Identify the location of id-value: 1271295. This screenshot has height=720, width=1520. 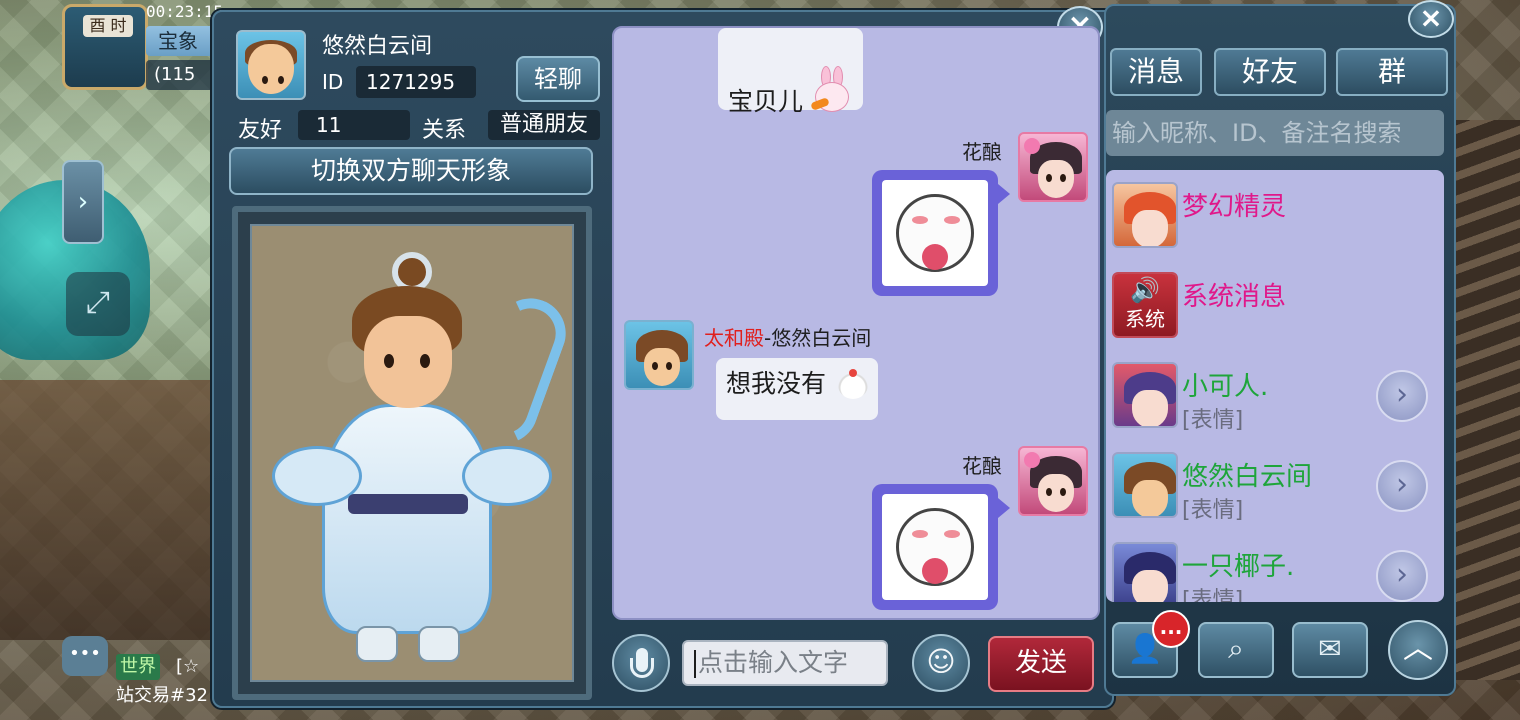
(416, 82).